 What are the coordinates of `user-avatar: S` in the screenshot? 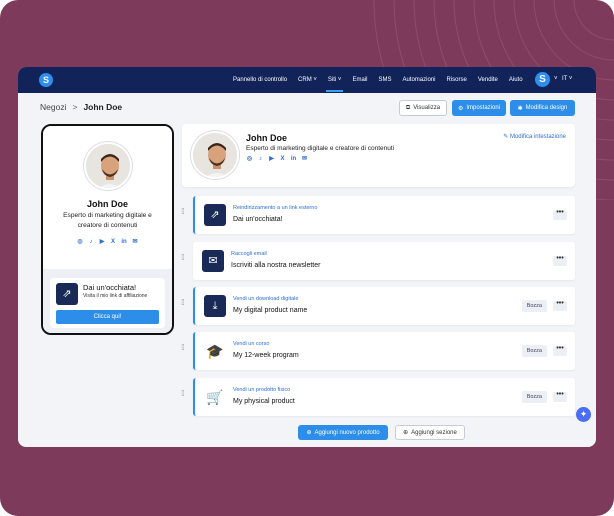 It's located at (542, 79).